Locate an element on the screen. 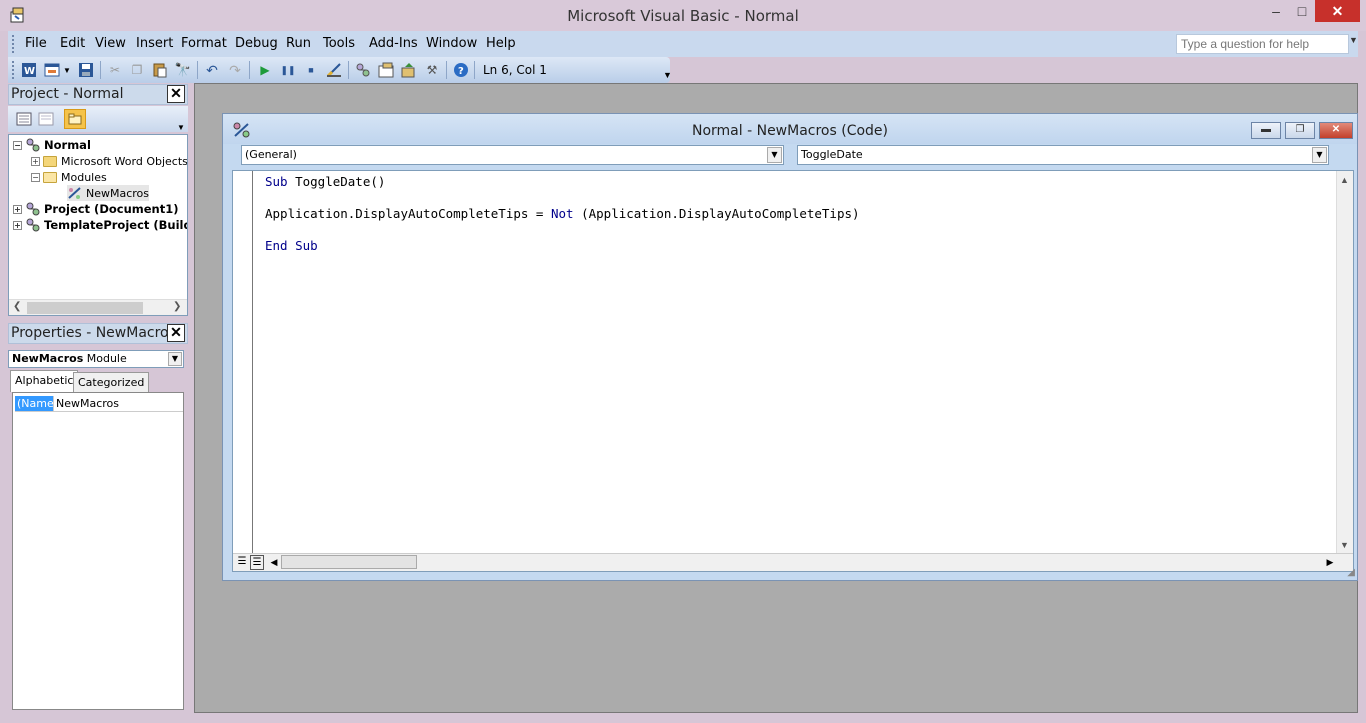 This screenshot has width=1366, height=723. cut-icon: ✂ is located at coordinates (115, 70).